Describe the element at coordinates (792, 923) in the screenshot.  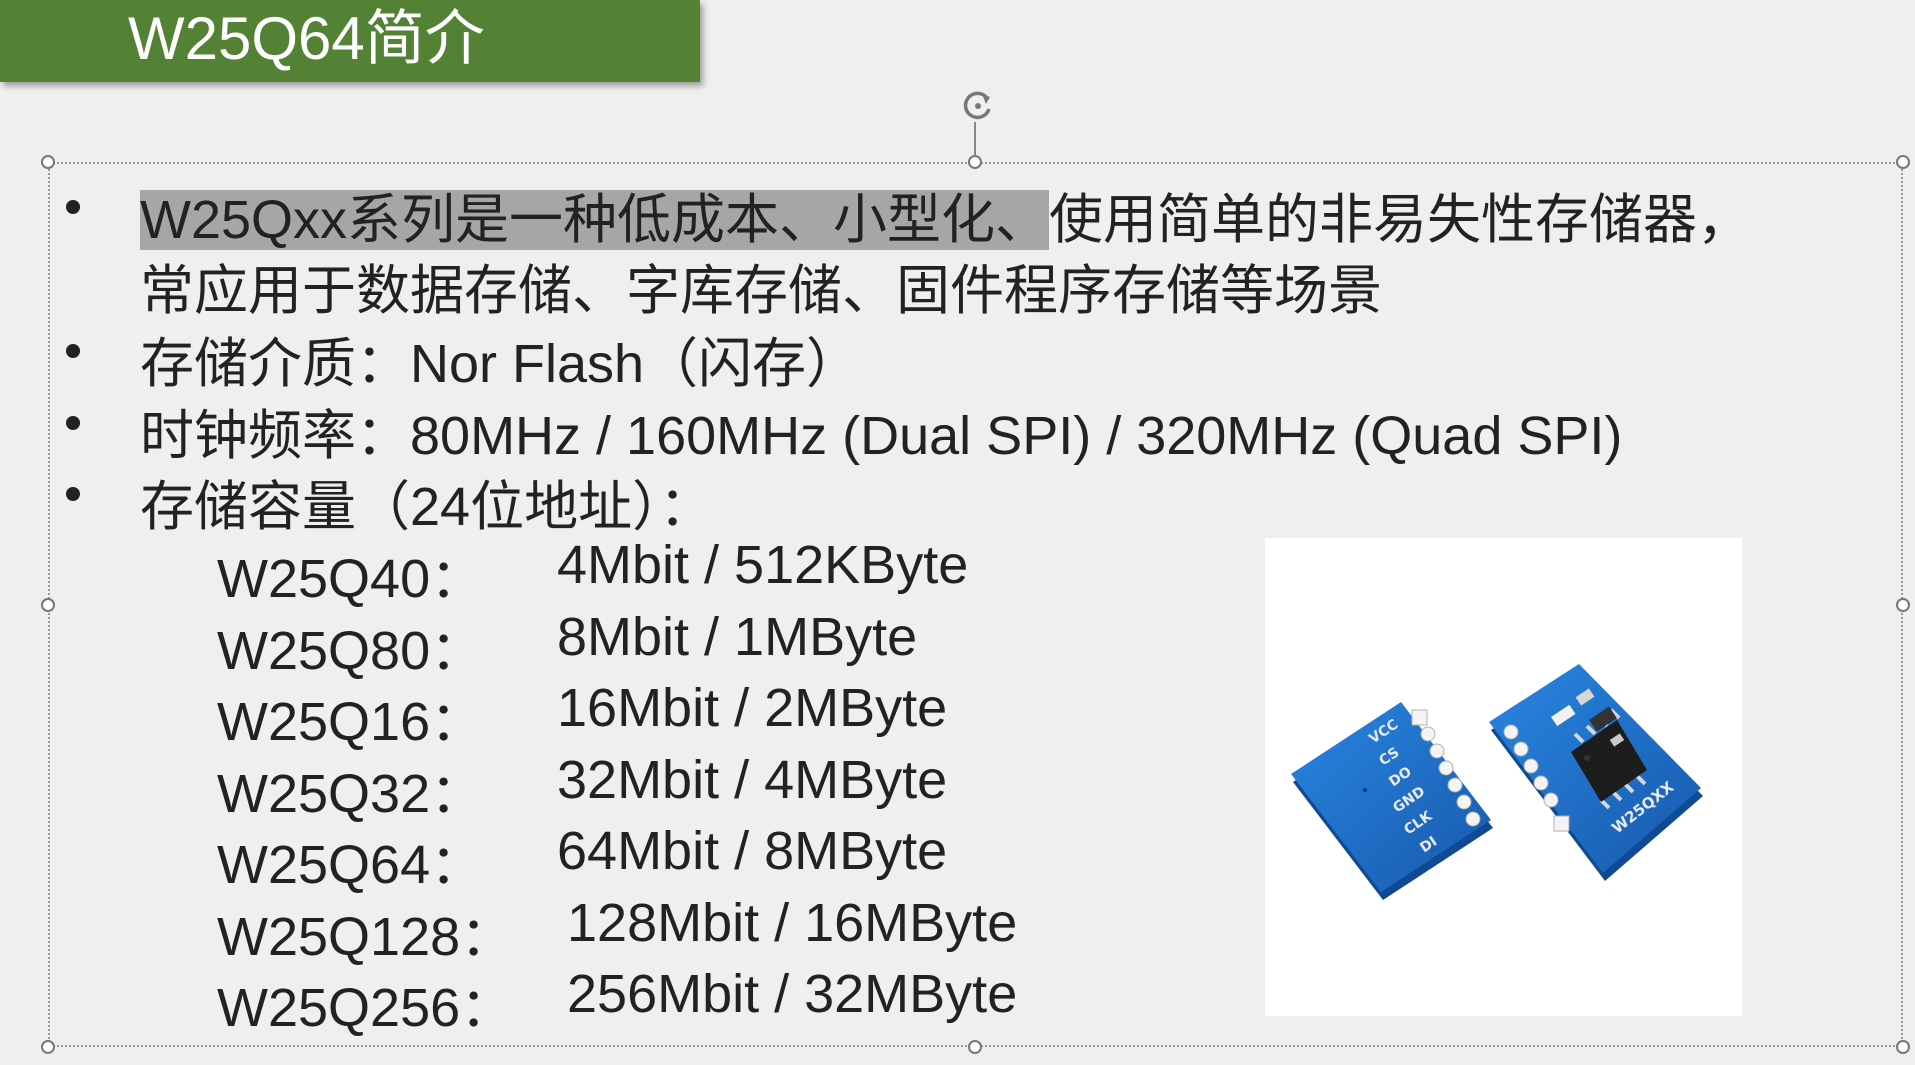
I see `capacity-size: 128Mbit / 16MByte` at that location.